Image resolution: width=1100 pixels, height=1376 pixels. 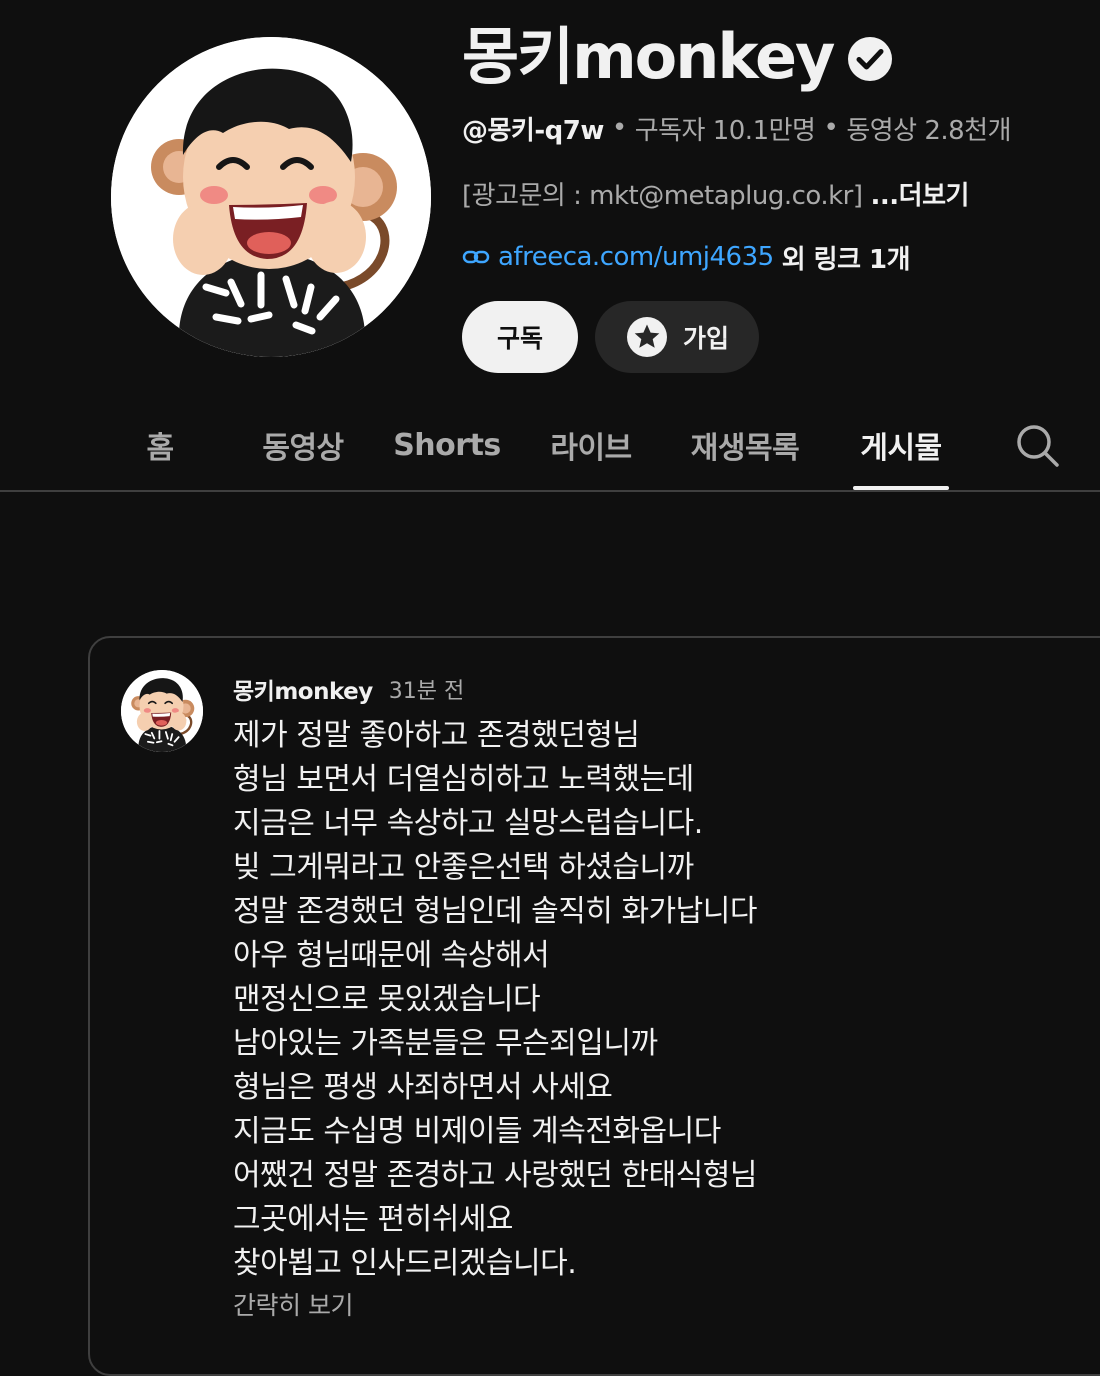 I want to click on channel-meta: @몽키-q7w • 구독자 10.1만명 • 동영상 2.8천개, so click(x=737, y=128).